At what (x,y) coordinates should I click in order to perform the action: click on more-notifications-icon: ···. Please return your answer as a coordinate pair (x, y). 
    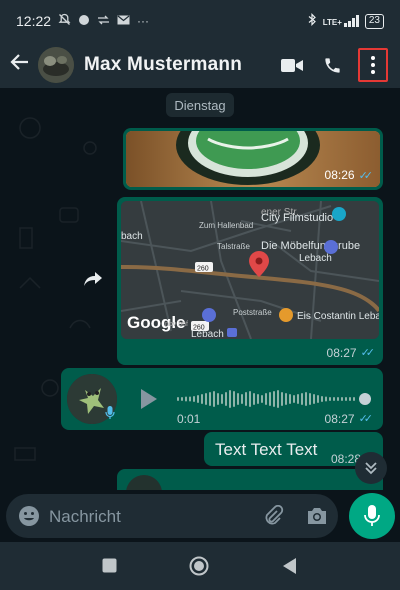
    Looking at the image, I should click on (143, 21).